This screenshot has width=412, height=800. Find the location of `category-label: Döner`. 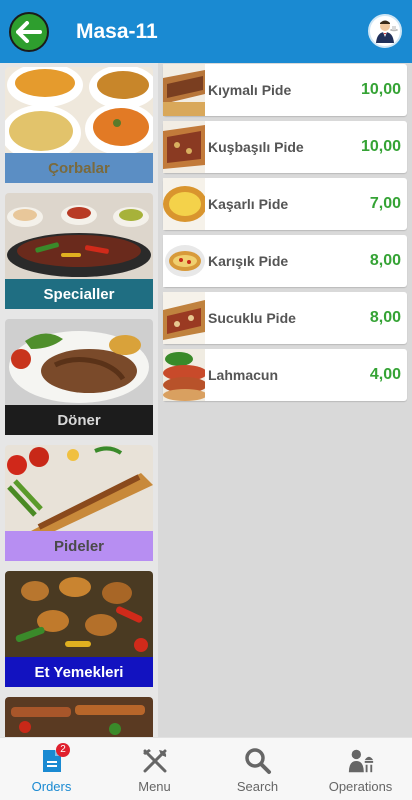

category-label: Döner is located at coordinates (79, 420).